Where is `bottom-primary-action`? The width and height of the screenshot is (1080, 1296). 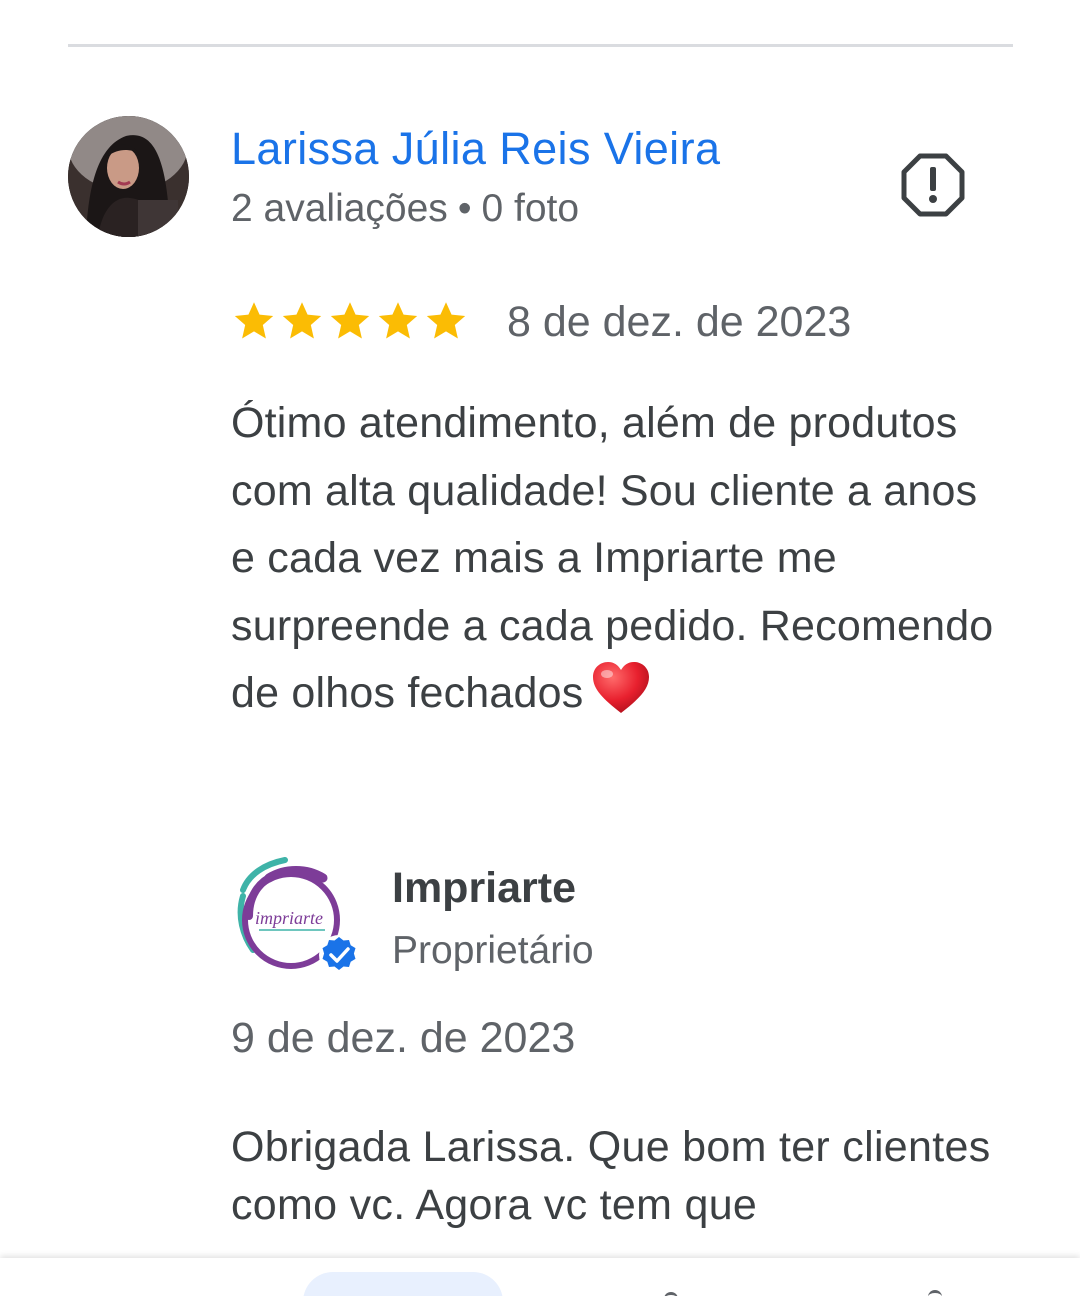 bottom-primary-action is located at coordinates (403, 1284).